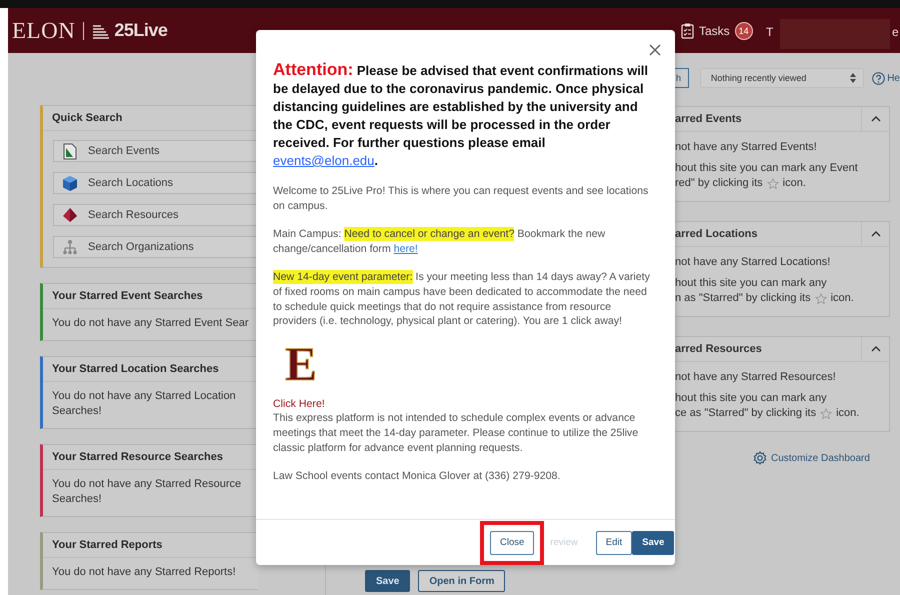 The width and height of the screenshot is (900, 595). What do you see at coordinates (155, 247) in the screenshot?
I see `search-link: Search Organizations` at bounding box center [155, 247].